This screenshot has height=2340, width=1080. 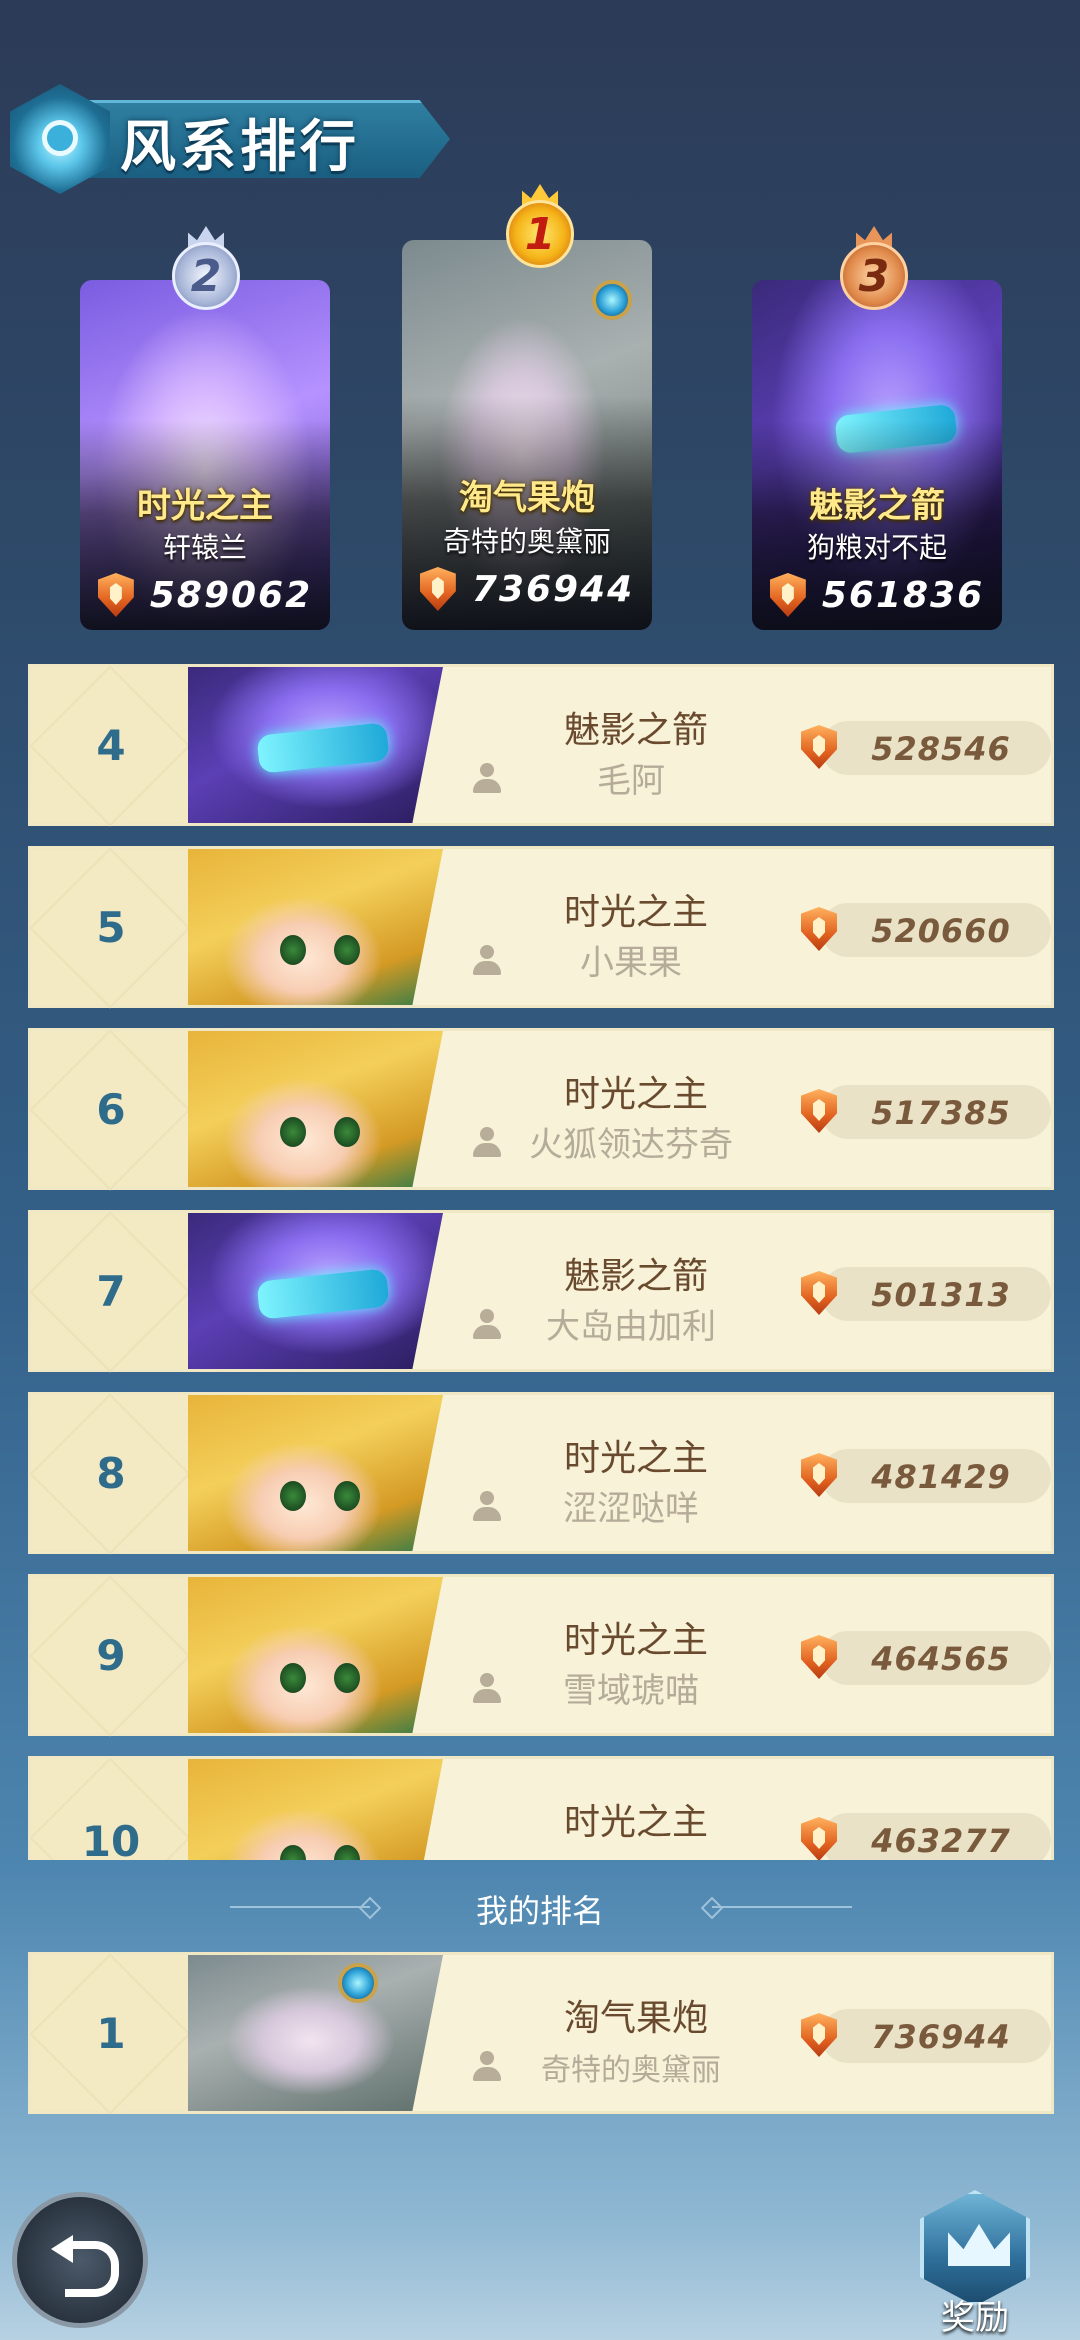 I want to click on rank-number: 5, so click(x=111, y=927).